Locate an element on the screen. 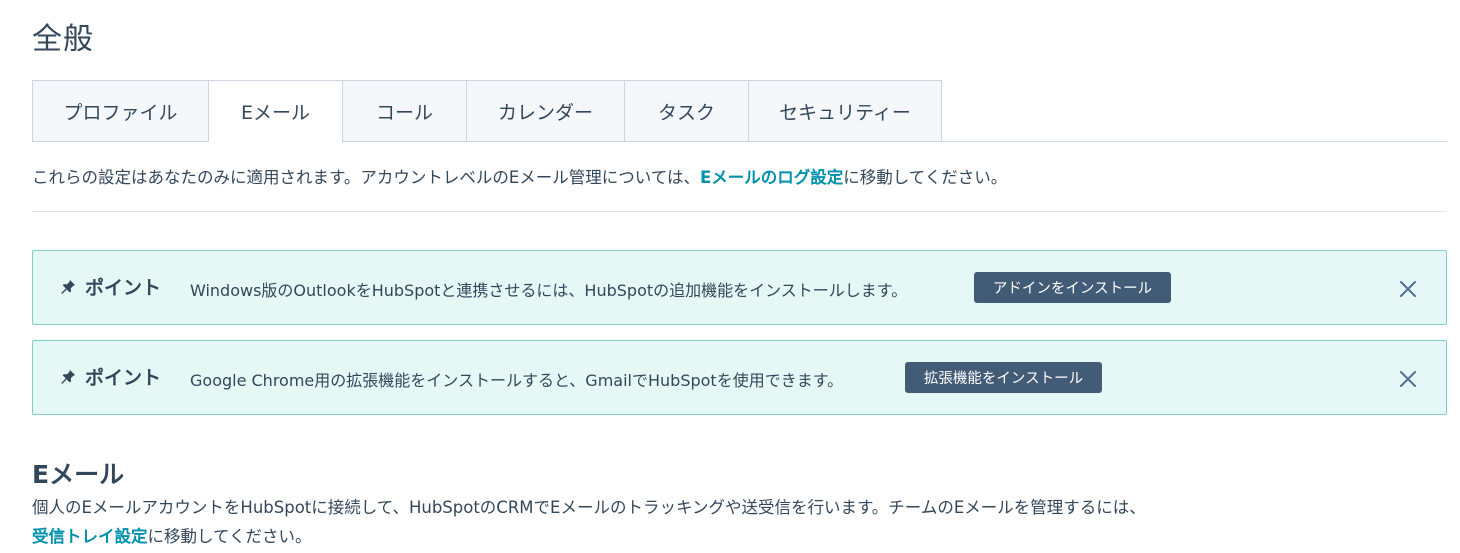 Image resolution: width=1460 pixels, height=553 pixels. email-section-title: Eメール is located at coordinates (78, 474).